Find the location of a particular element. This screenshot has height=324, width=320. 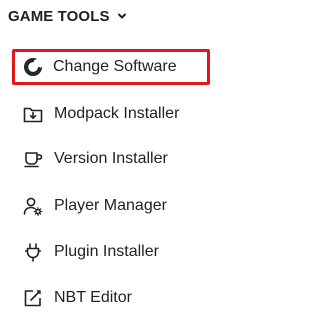

section-title: GAME TOOLS is located at coordinates (59, 16).